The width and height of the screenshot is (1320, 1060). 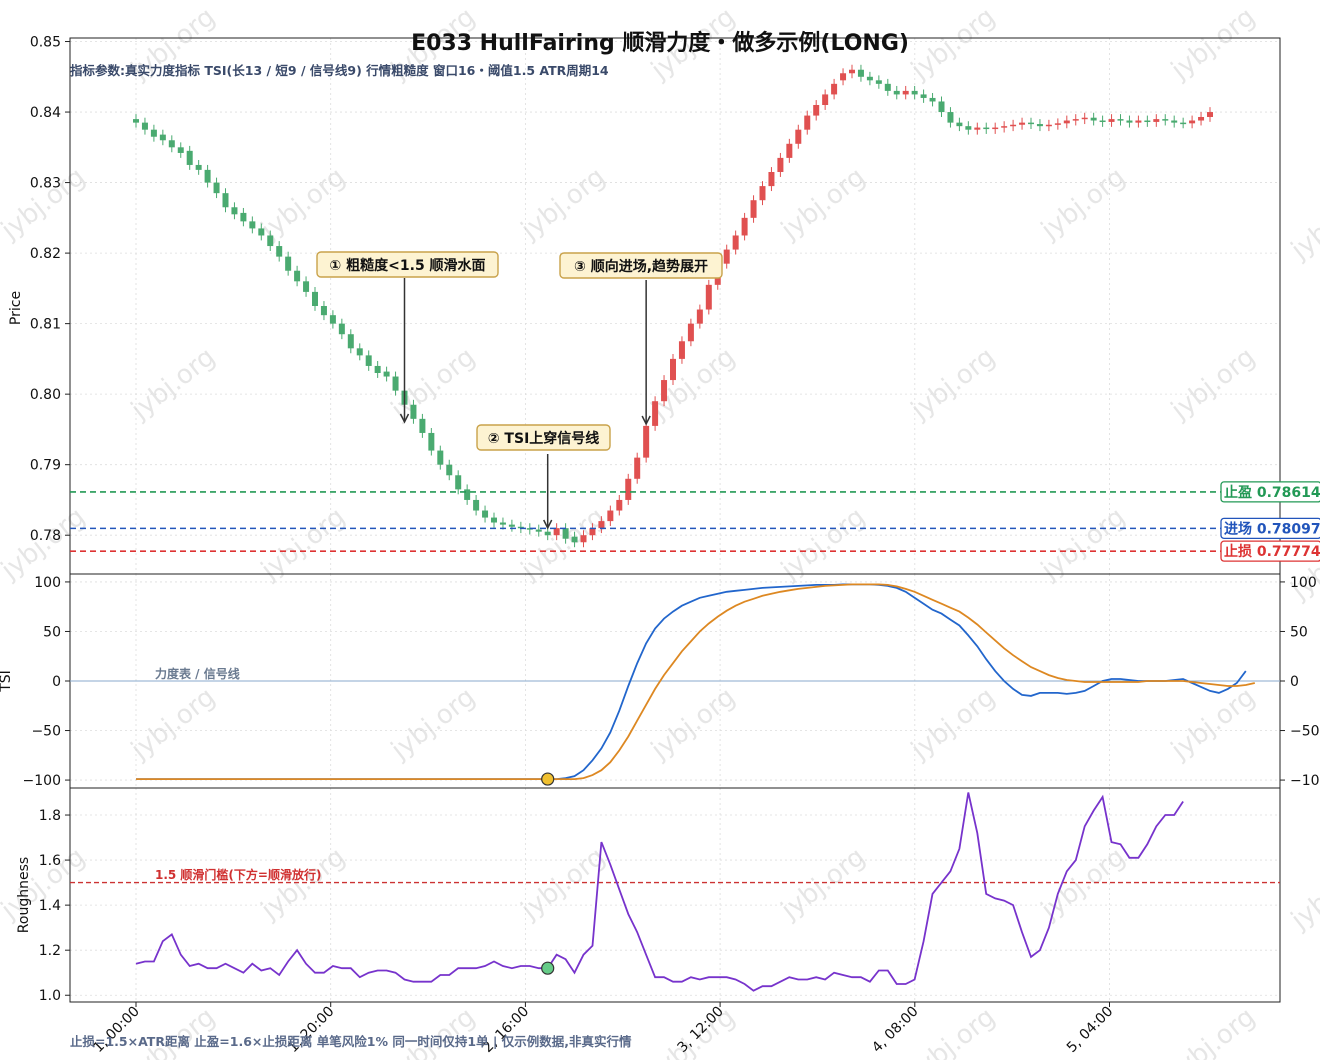 What do you see at coordinates (548, 968) in the screenshot?
I see `roughness-marker` at bounding box center [548, 968].